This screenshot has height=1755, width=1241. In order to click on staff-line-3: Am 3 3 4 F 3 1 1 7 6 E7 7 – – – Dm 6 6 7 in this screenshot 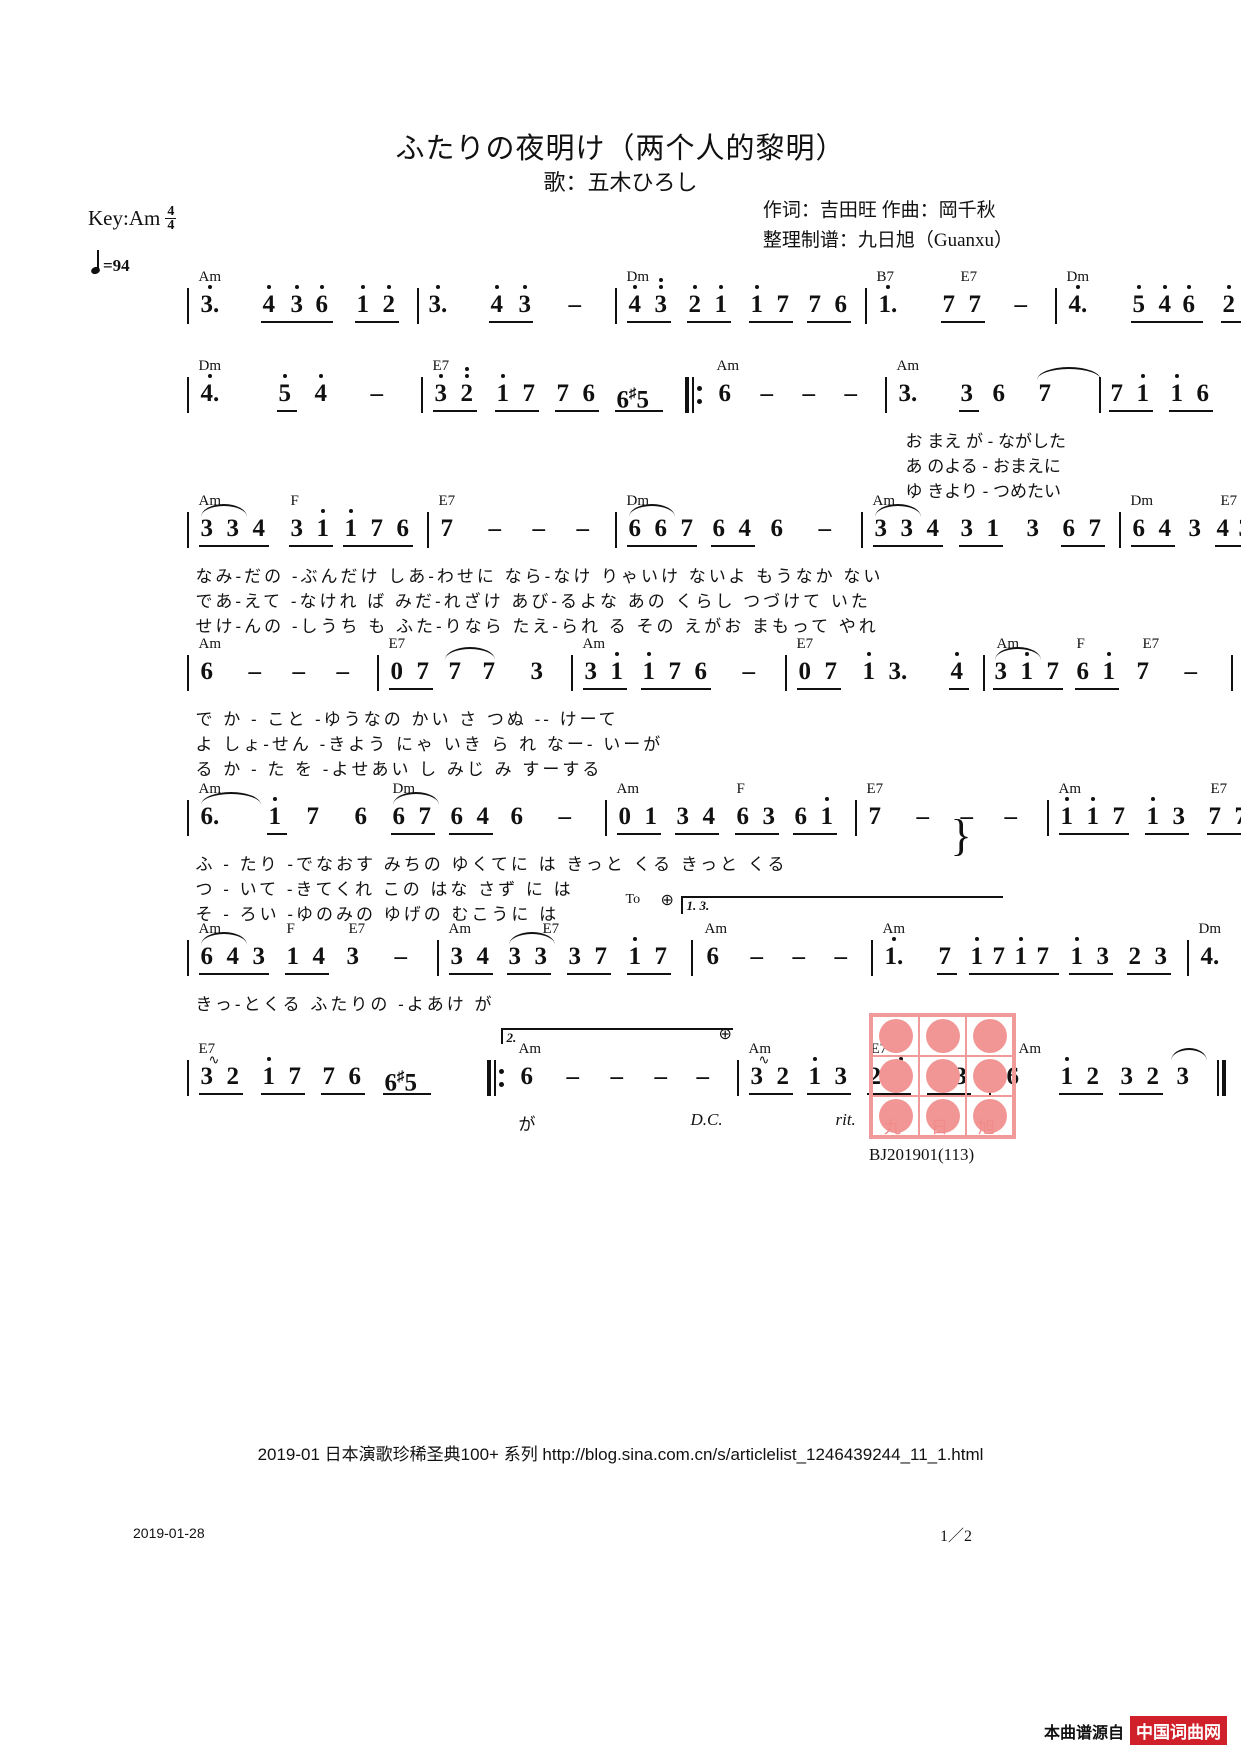, I will do `click(706, 523)`.